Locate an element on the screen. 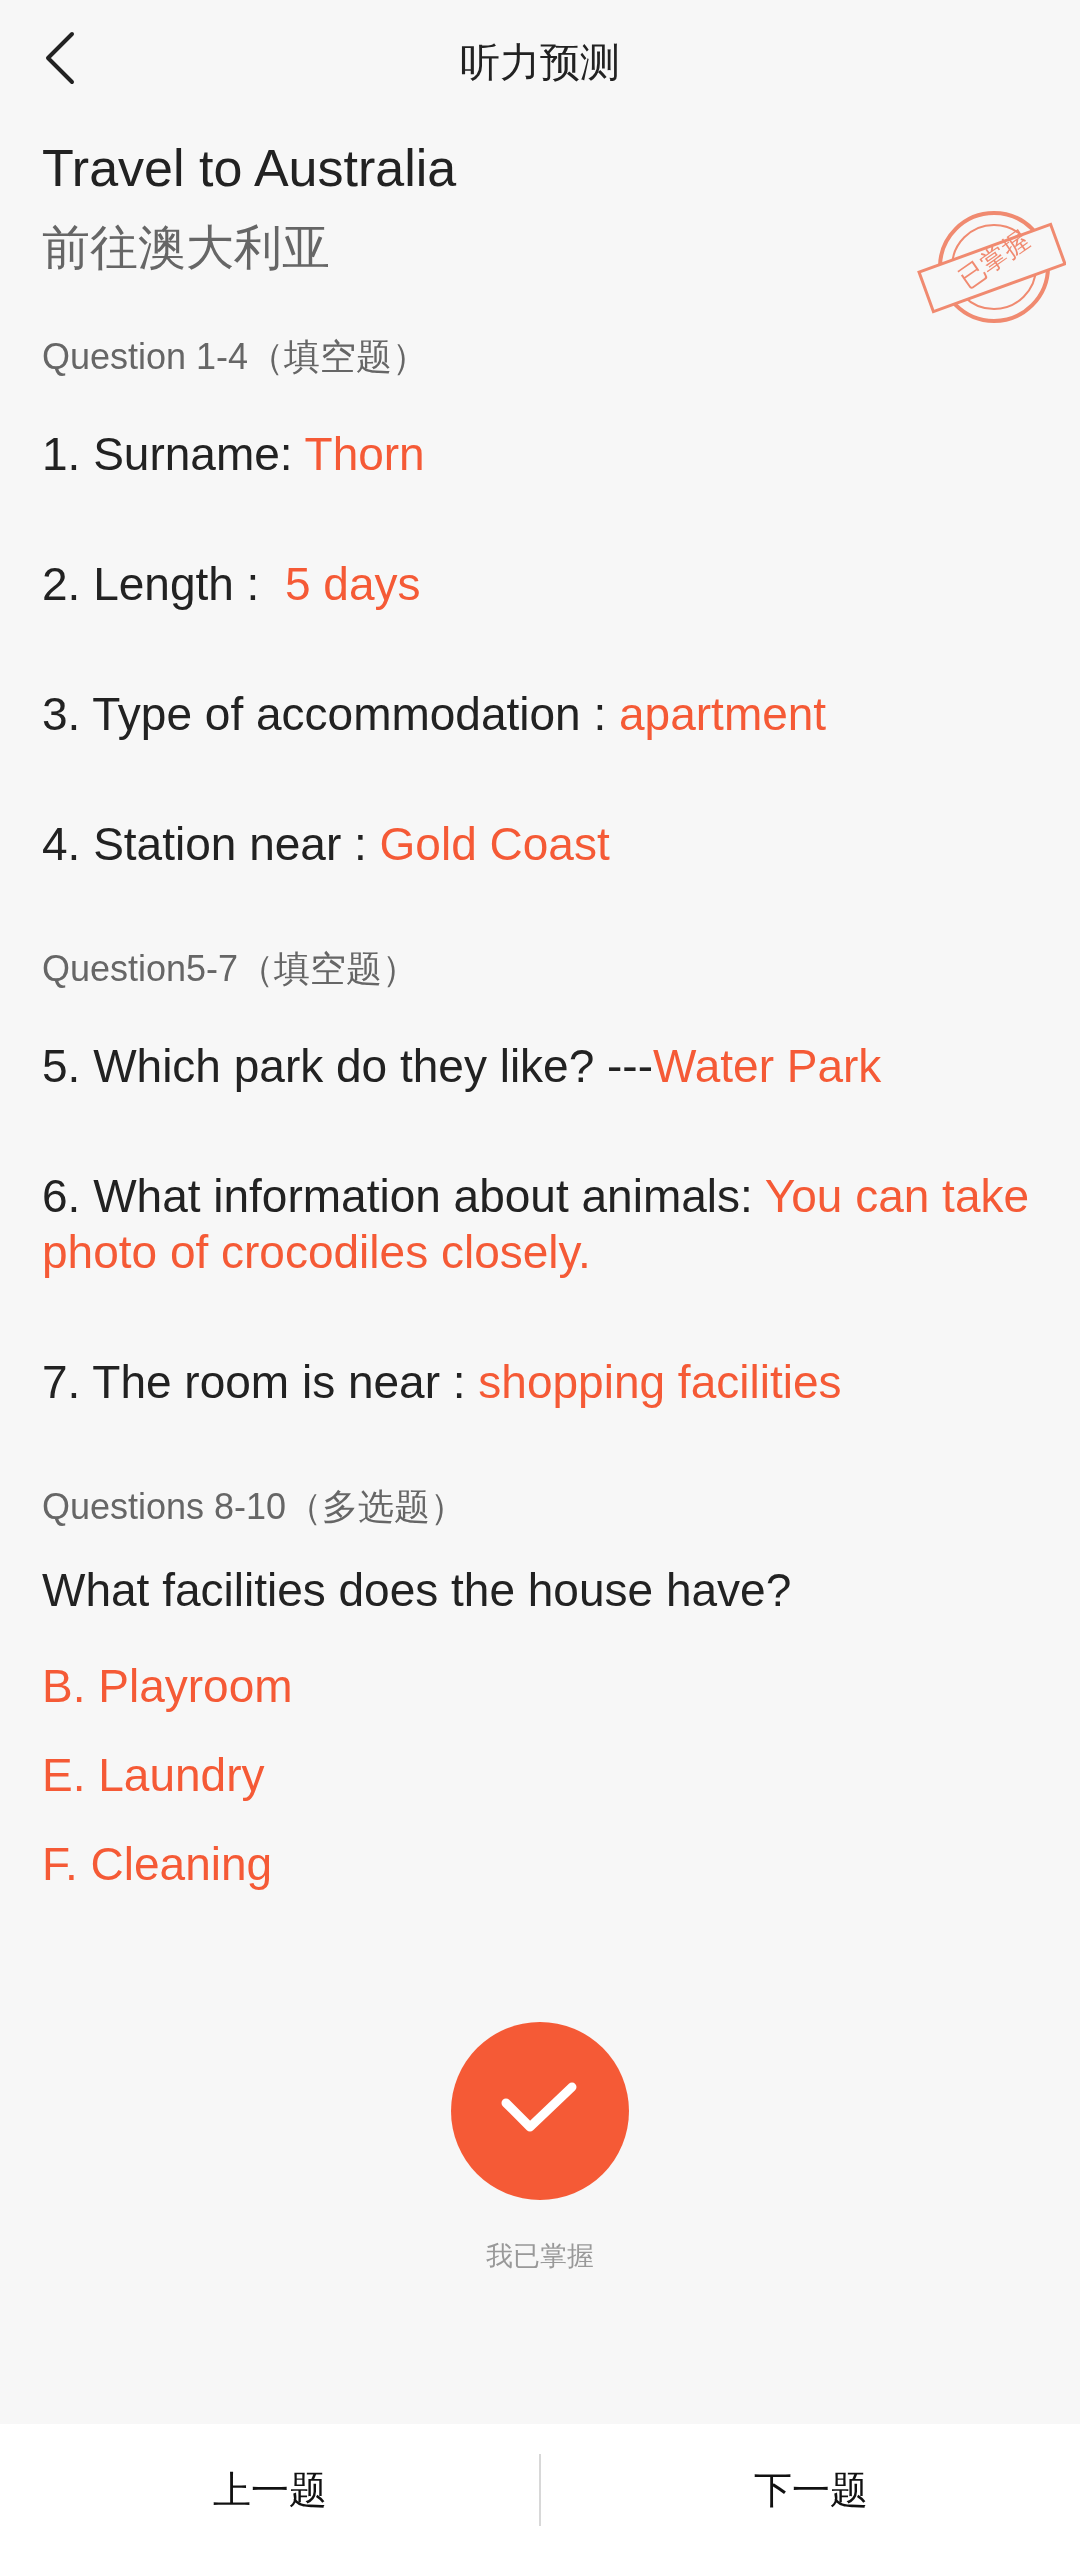  question-text: 7. The room is near : shopping facilities is located at coordinates (442, 1382).